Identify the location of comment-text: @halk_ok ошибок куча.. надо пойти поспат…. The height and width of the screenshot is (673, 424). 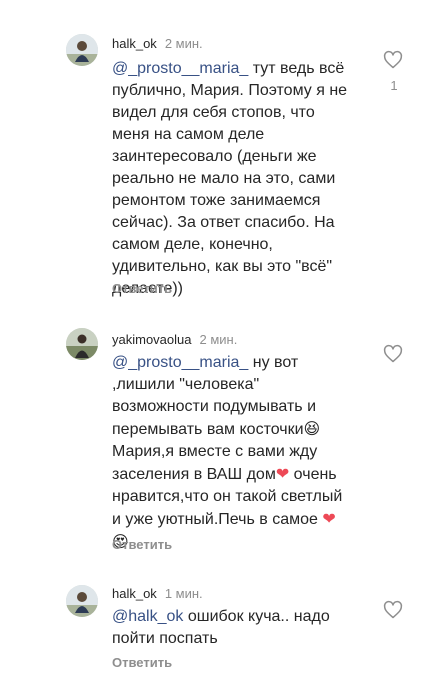
(232, 628).